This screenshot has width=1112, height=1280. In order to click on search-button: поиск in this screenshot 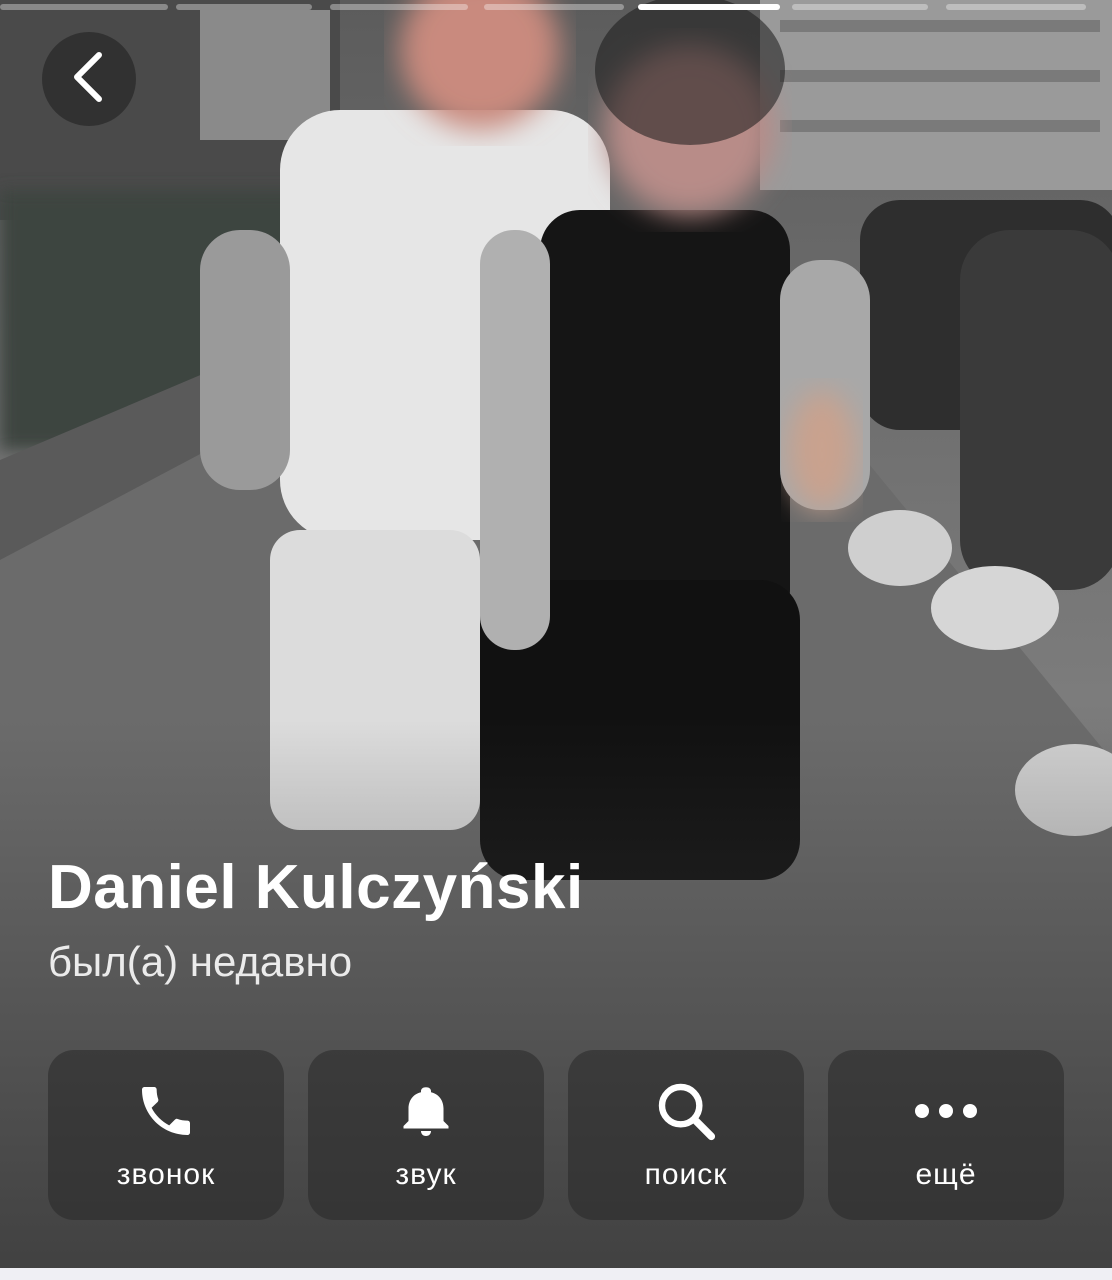, I will do `click(686, 1135)`.